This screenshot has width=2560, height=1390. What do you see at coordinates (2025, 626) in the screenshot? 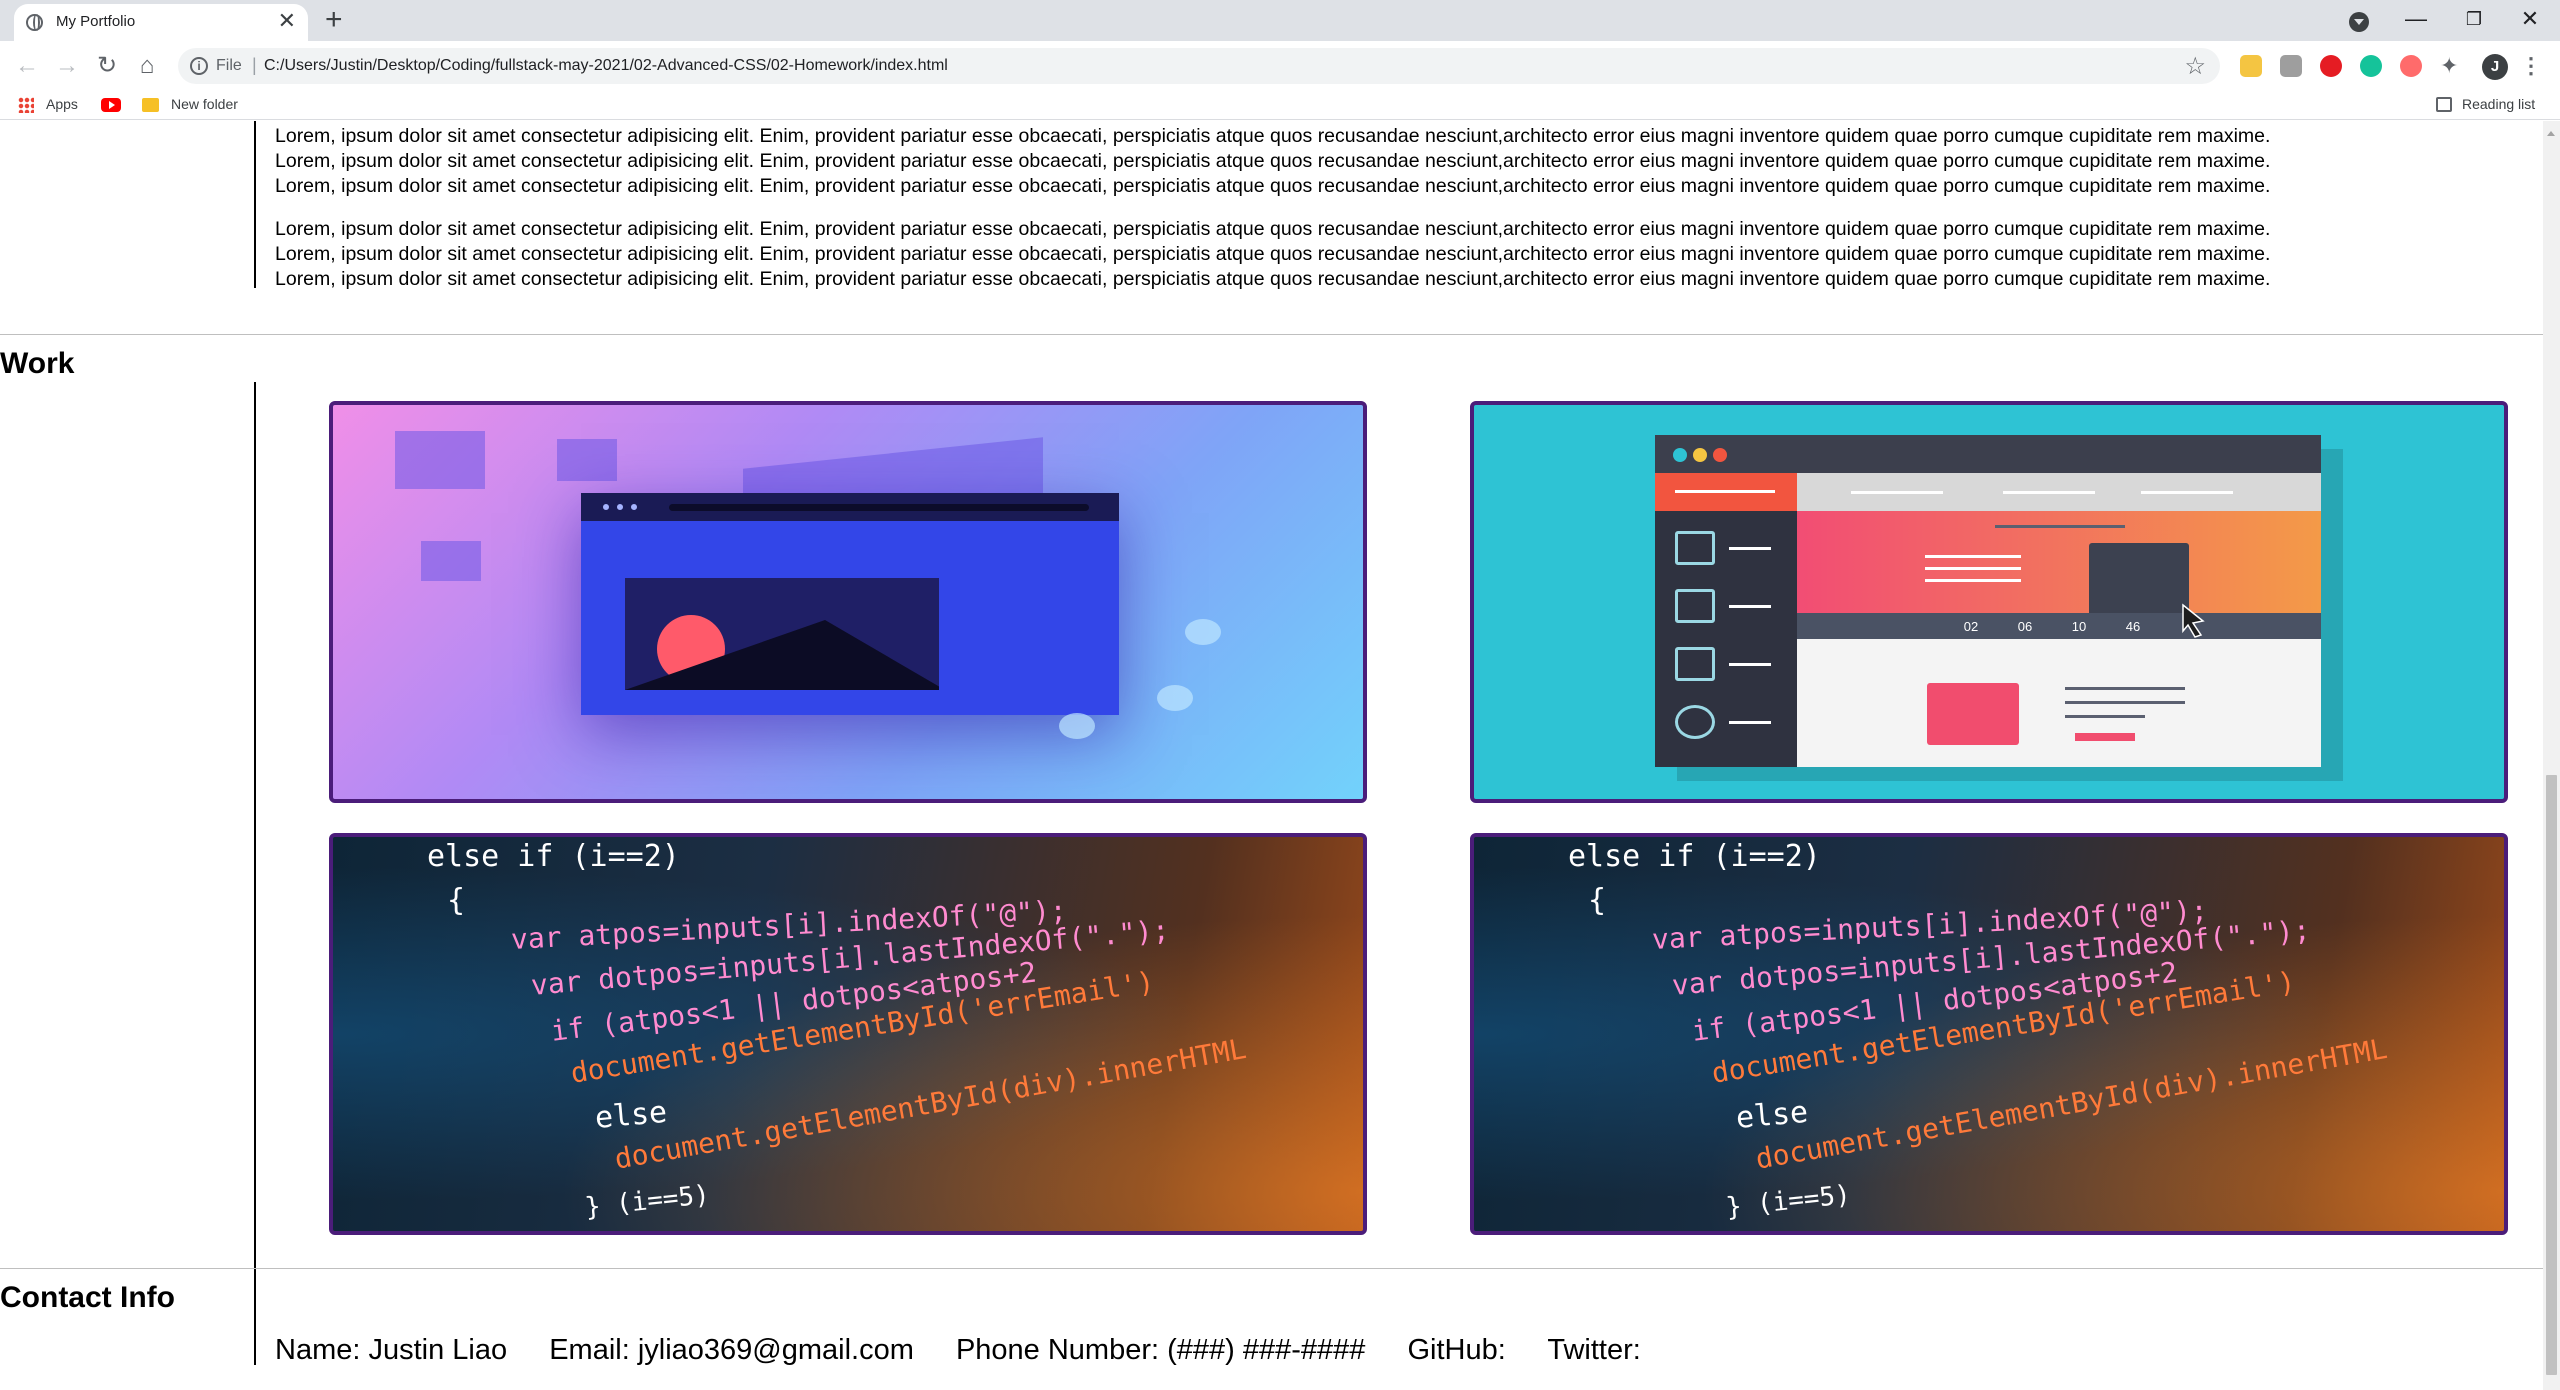
I see `stat-number: 06` at bounding box center [2025, 626].